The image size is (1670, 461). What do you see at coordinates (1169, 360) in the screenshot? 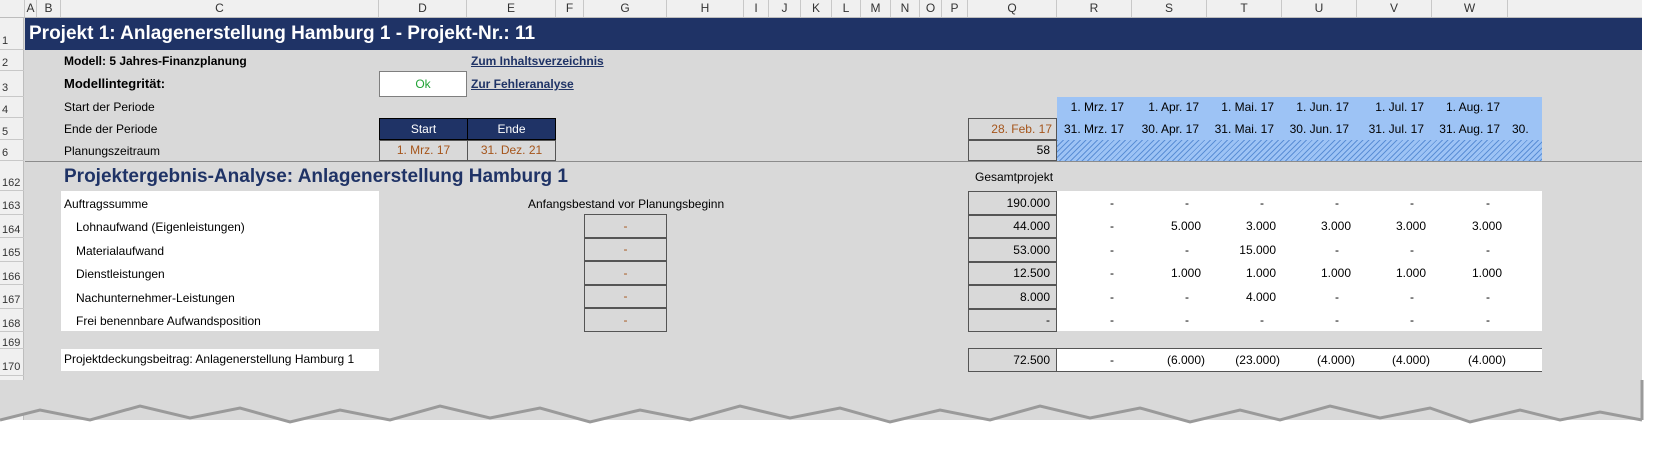
I see `margin-value-cell: (6.000)` at bounding box center [1169, 360].